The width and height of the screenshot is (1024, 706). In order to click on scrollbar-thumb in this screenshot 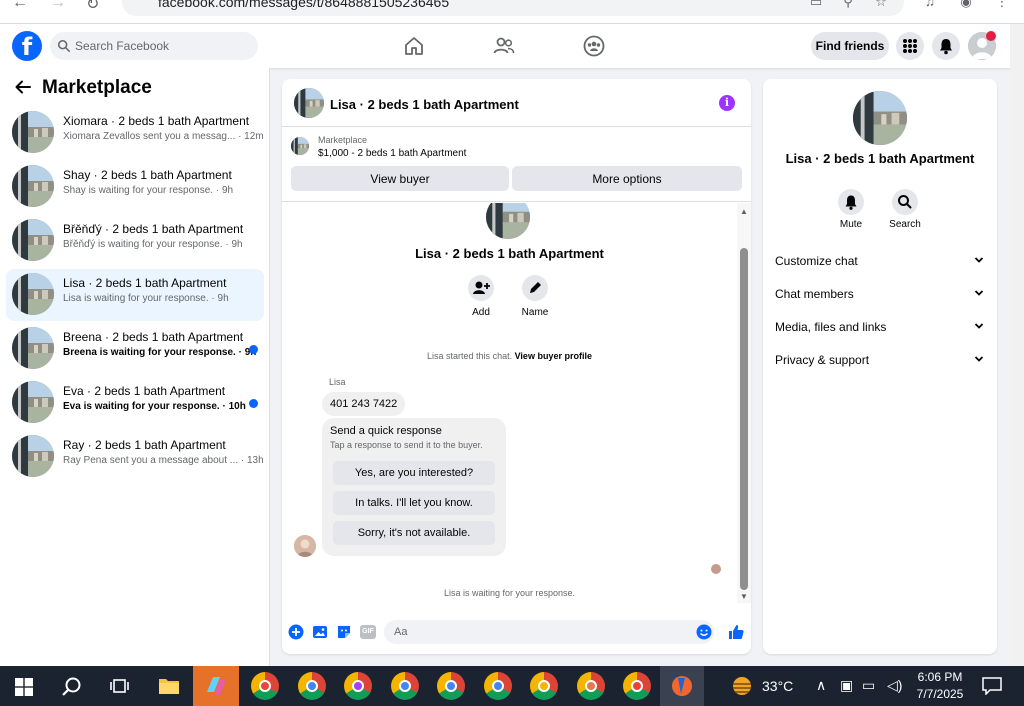, I will do `click(744, 419)`.